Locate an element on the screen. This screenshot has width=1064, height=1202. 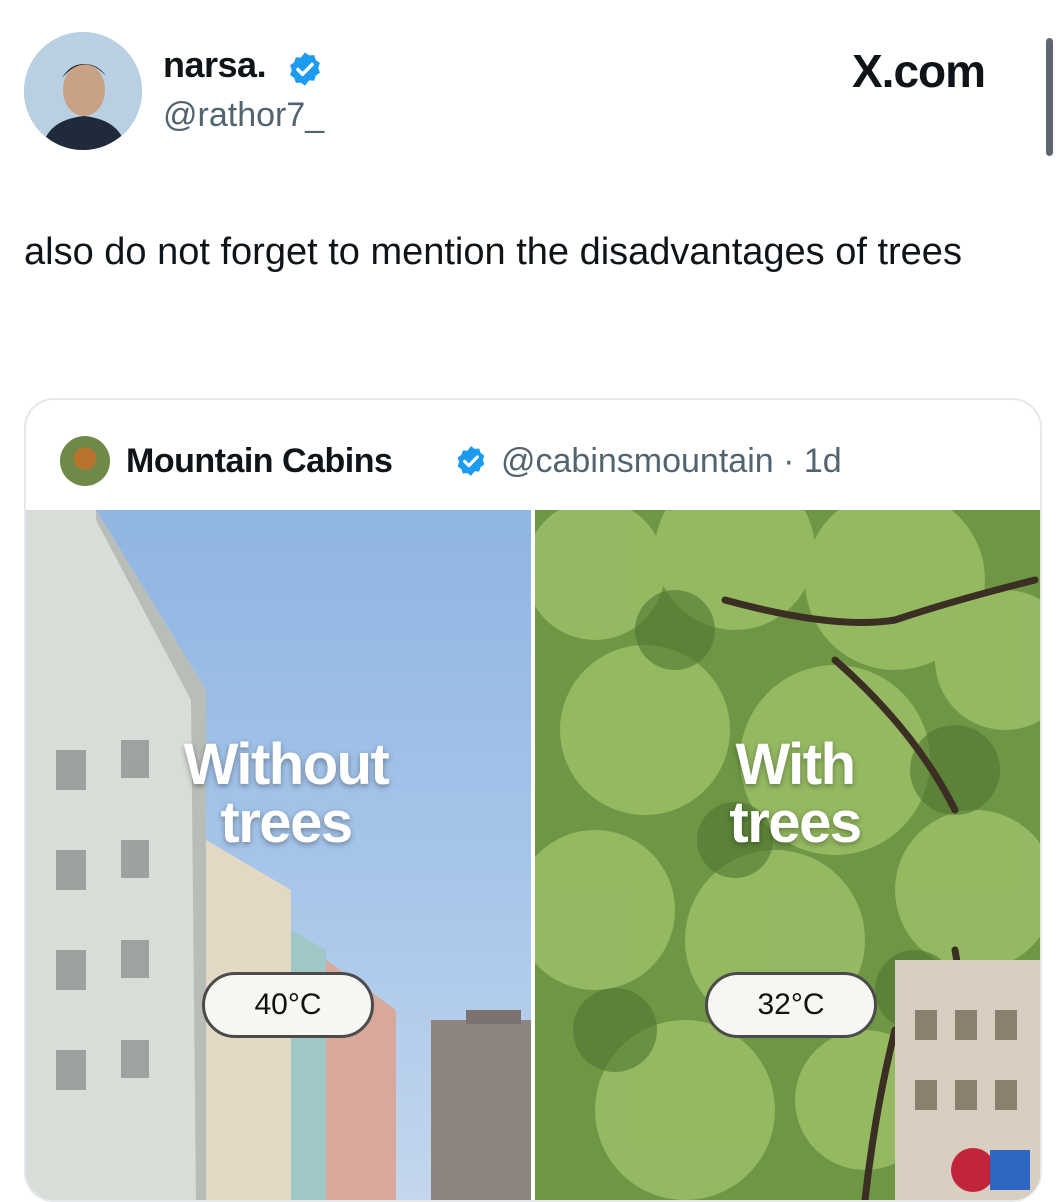
without-trees-temperature: 40°C is located at coordinates (288, 1005).